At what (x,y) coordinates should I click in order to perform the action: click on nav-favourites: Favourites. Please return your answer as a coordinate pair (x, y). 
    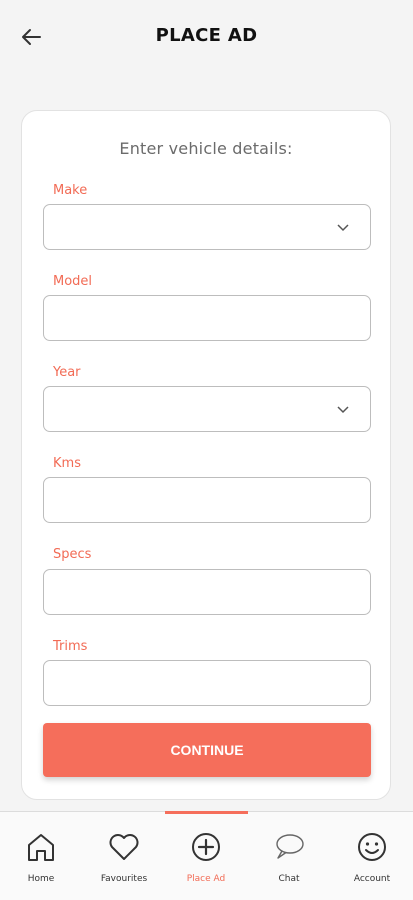
    Looking at the image, I should click on (124, 856).